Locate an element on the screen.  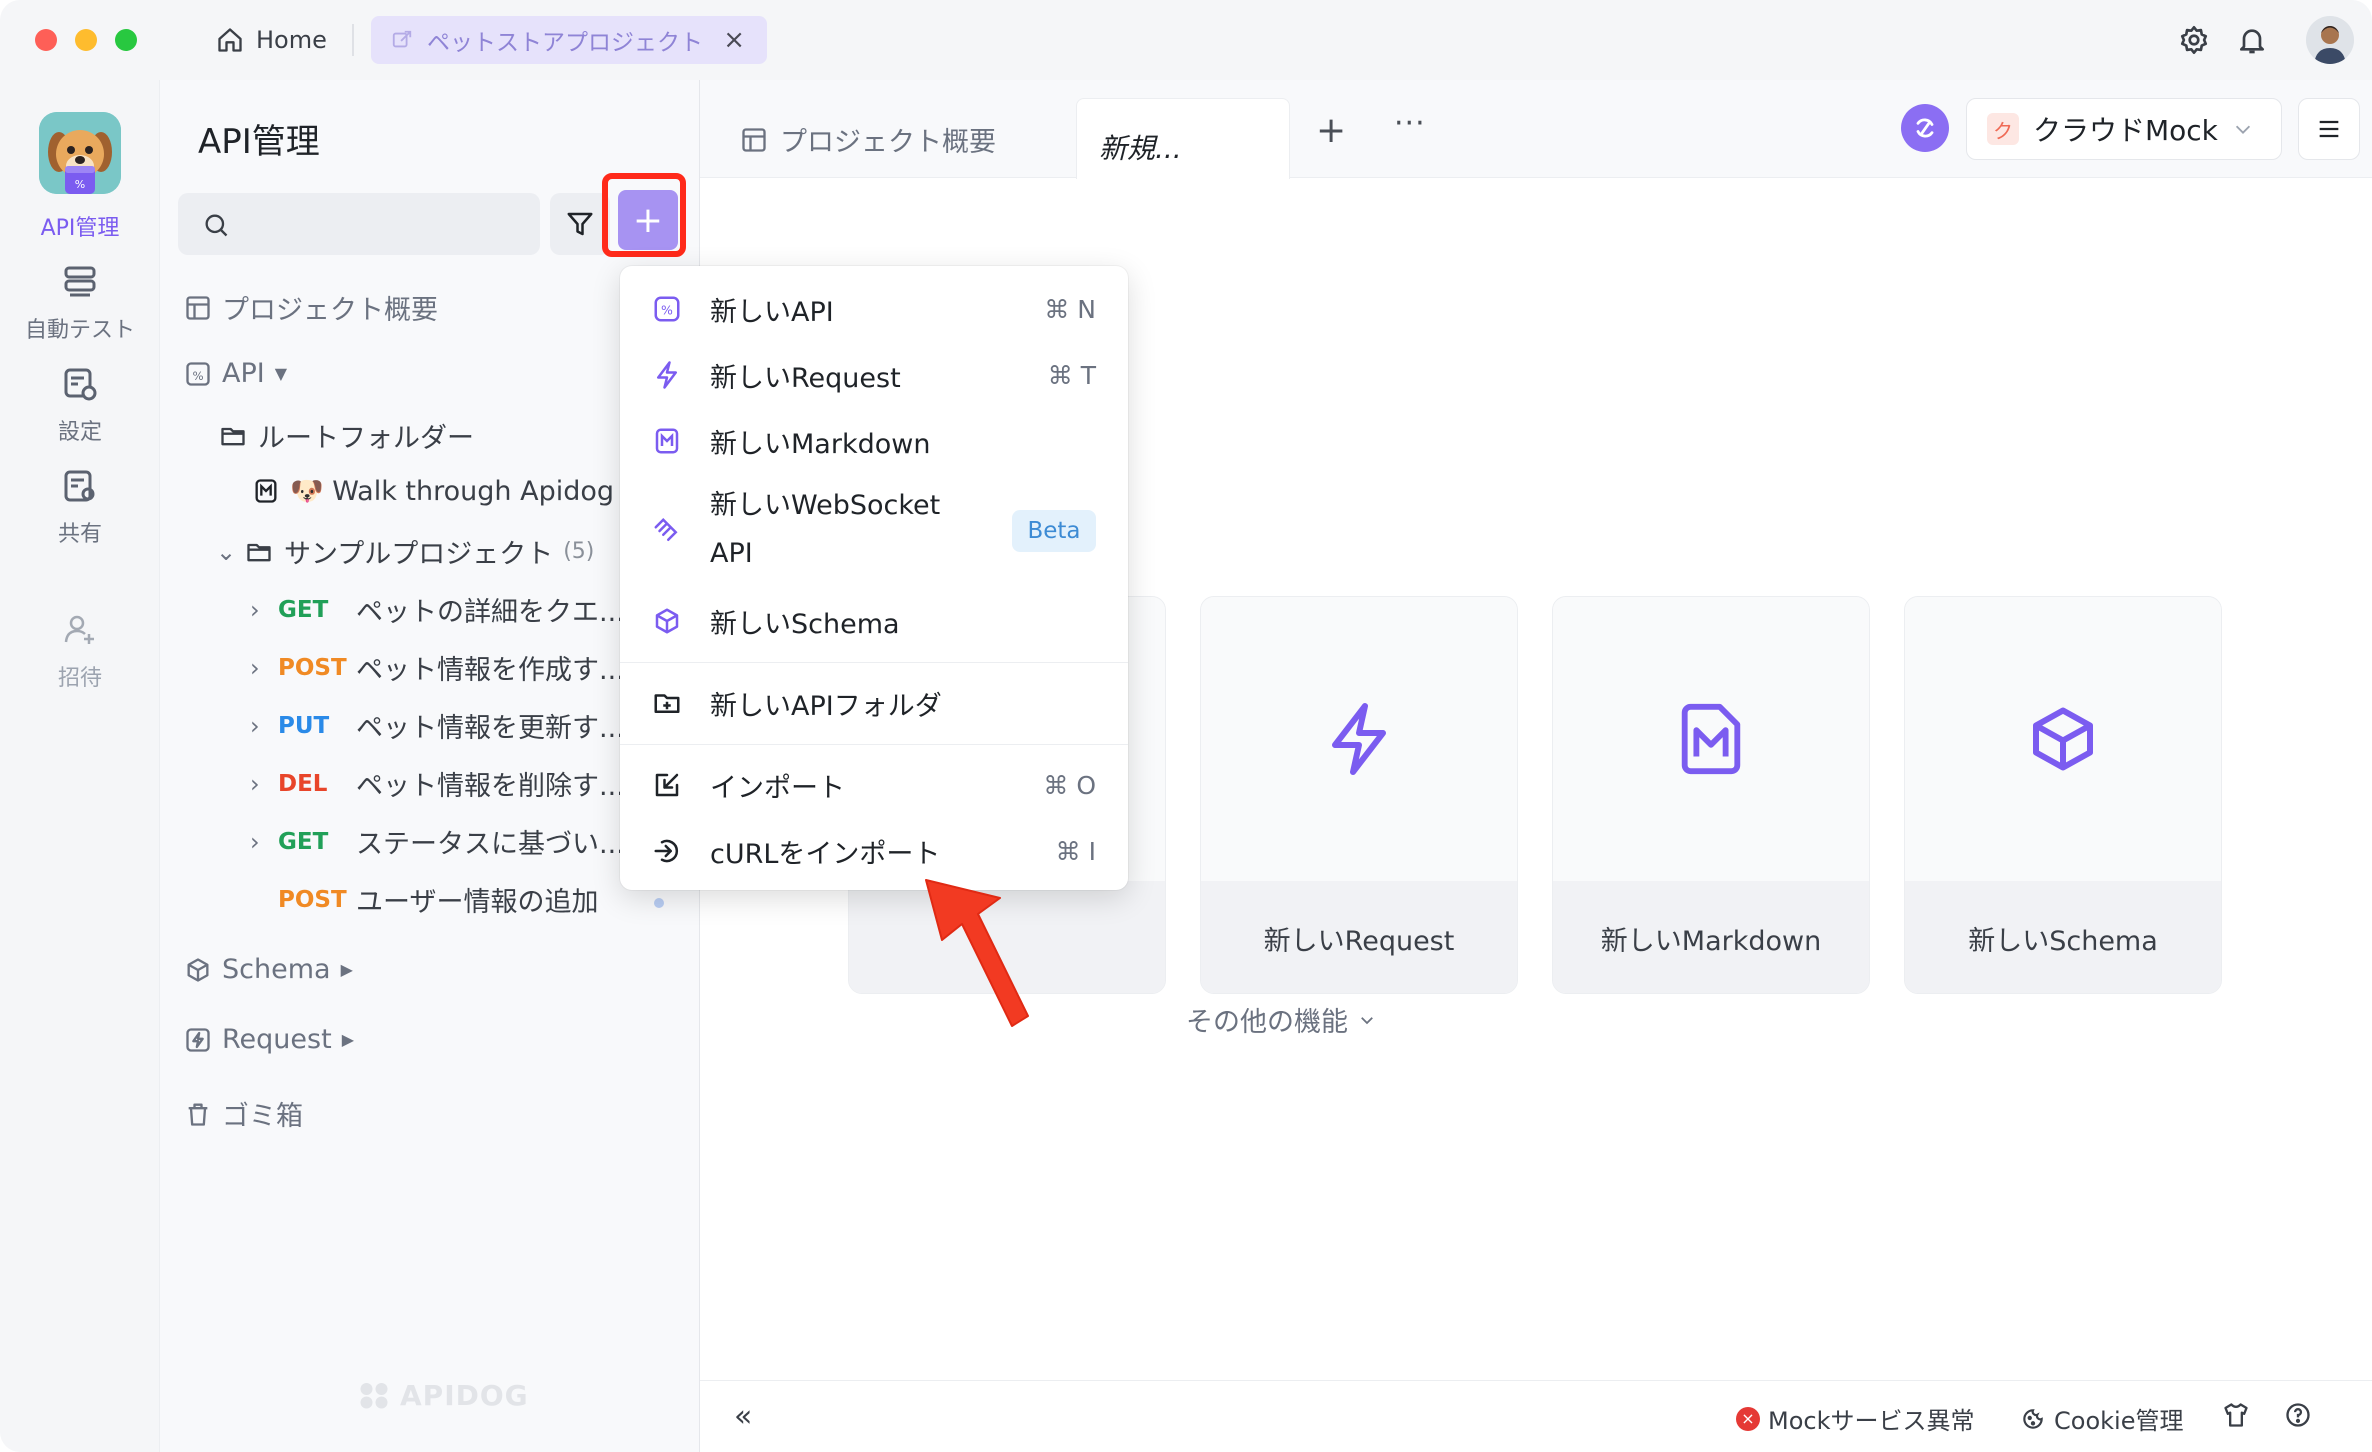
rail-item-settings: 設定 is located at coordinates (80, 405).